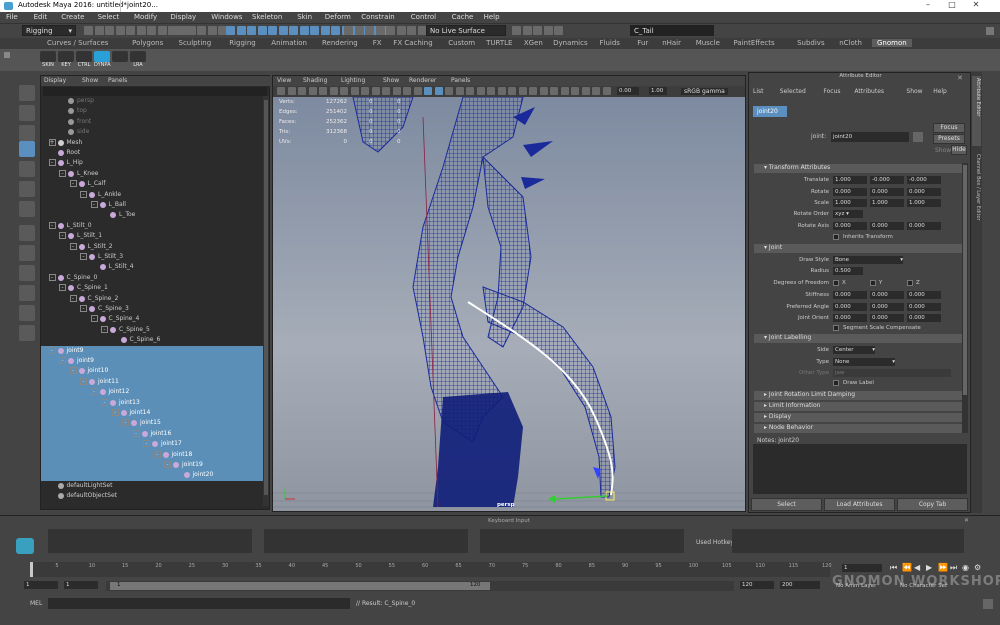 The image size is (1000, 625). What do you see at coordinates (52, 142) in the screenshot?
I see `expand-toggle-icon: +` at bounding box center [52, 142].